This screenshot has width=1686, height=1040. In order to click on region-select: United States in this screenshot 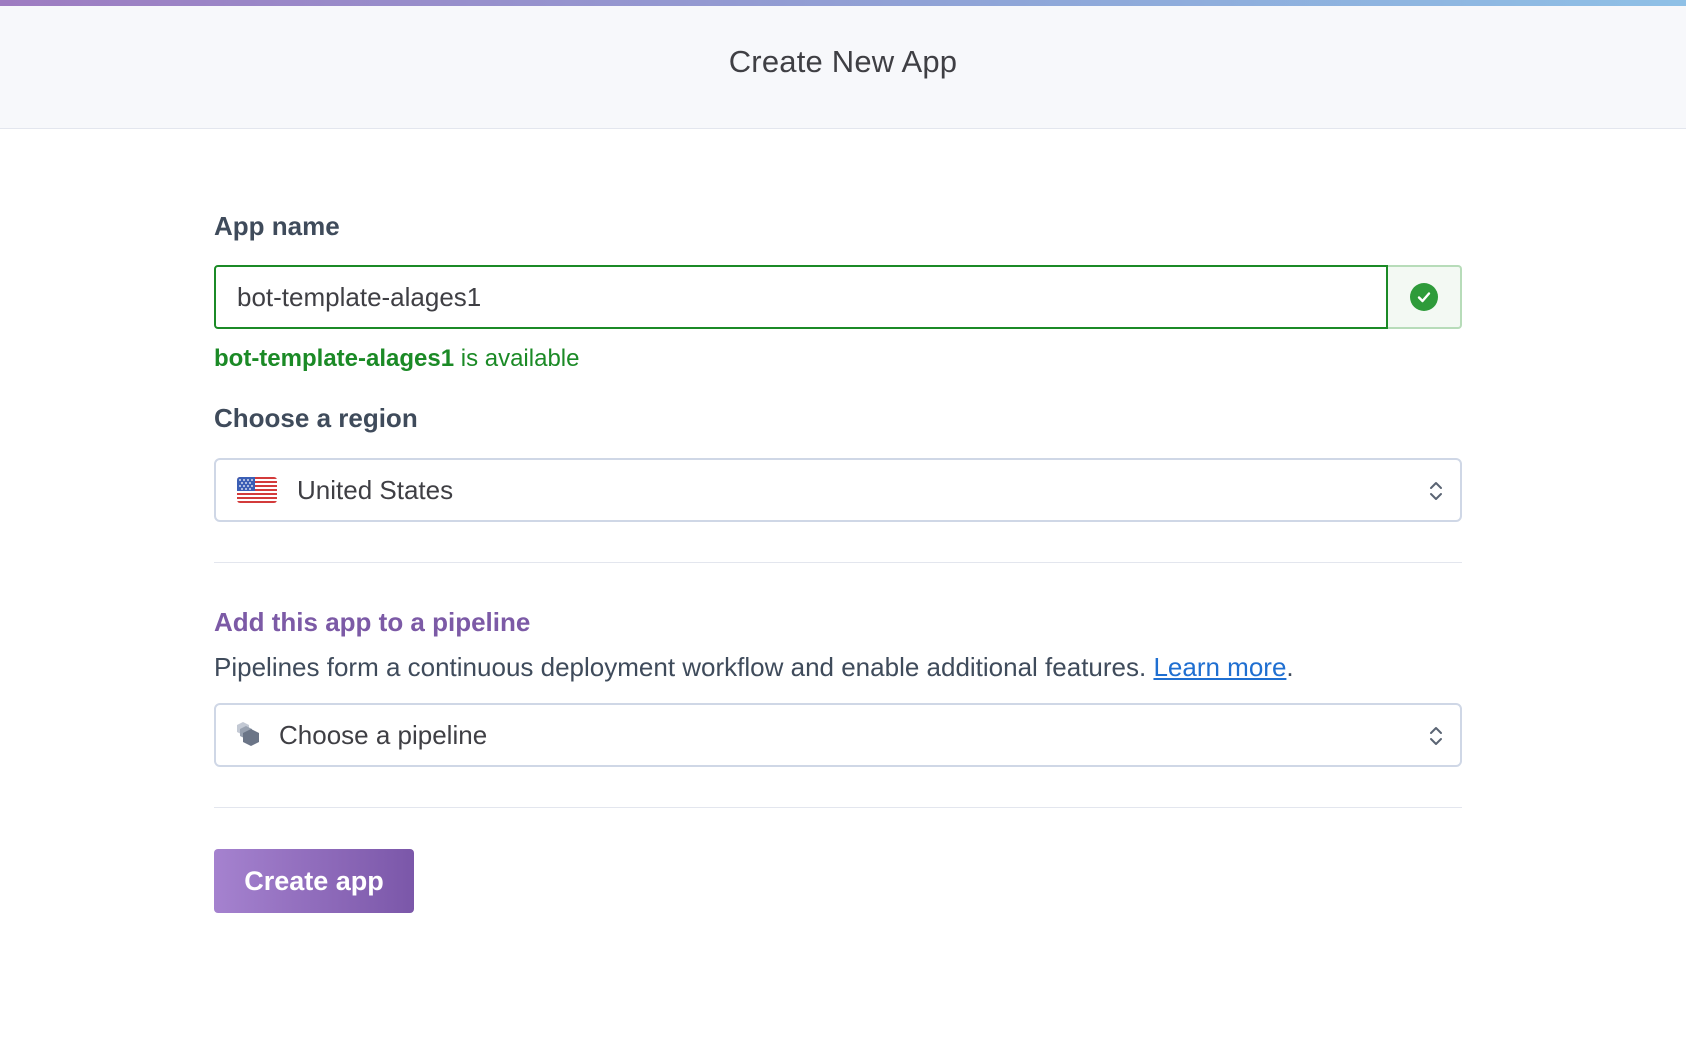, I will do `click(838, 490)`.